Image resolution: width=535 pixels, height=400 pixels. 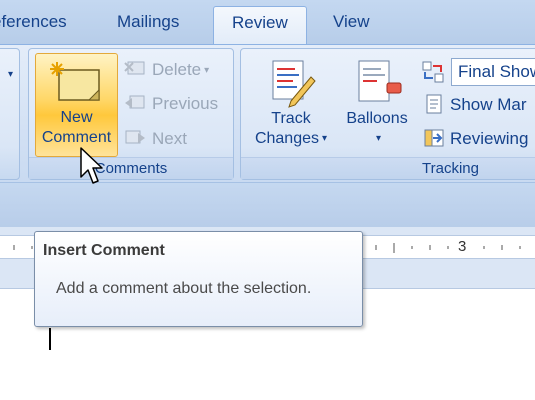 What do you see at coordinates (388, 168) in the screenshot?
I see `tracking-group-label: Tracking` at bounding box center [388, 168].